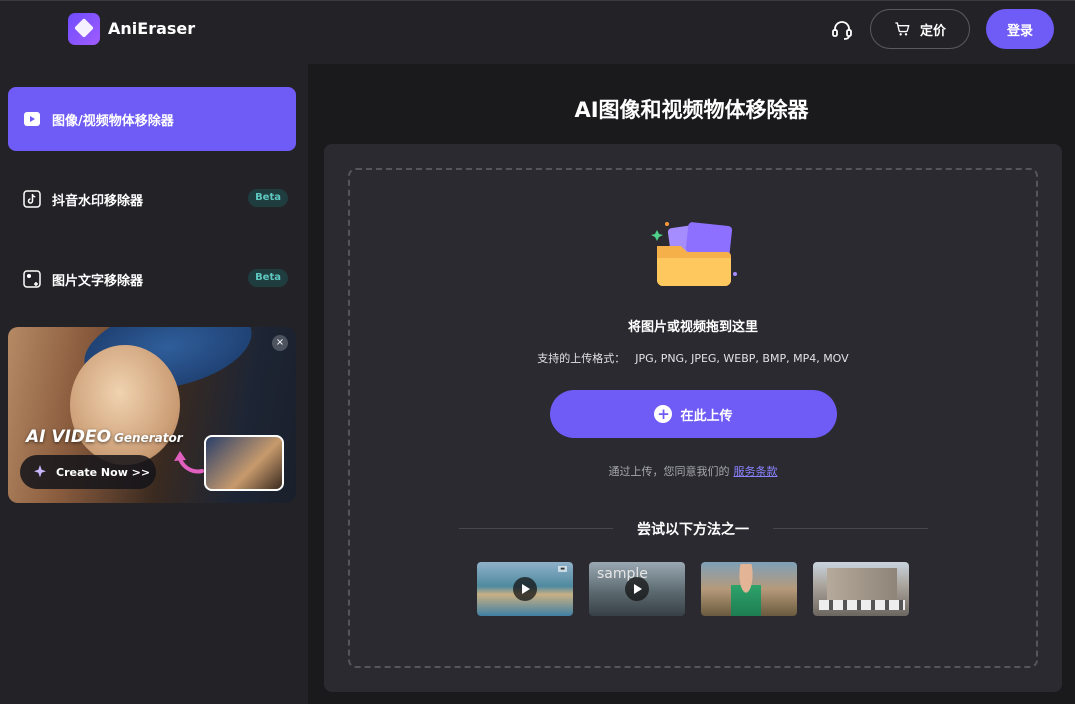 The image size is (1075, 704). I want to click on sidebar-item-text-remover: 图片文字移除器 Beta, so click(152, 279).